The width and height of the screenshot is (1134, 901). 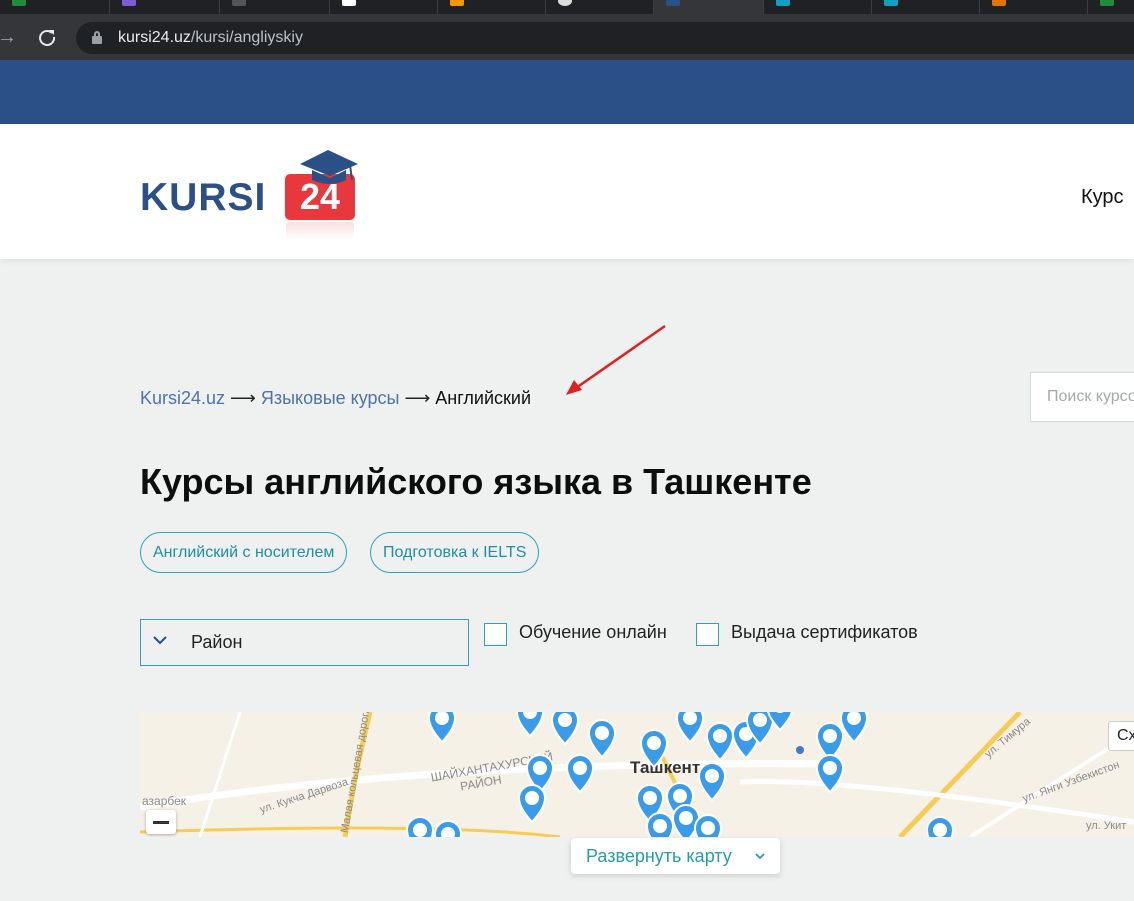 I want to click on district-select-label: Район, so click(x=217, y=642).